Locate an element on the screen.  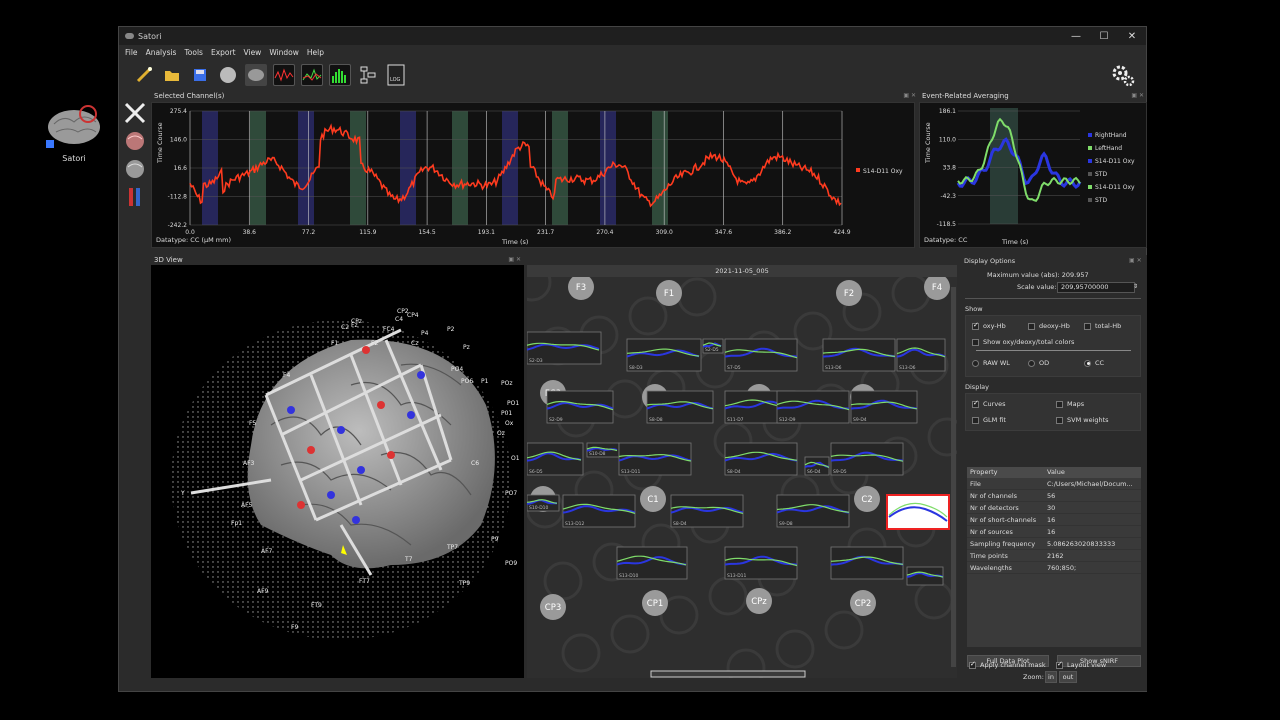
glm-checkbox: GLM fit is located at coordinates (989, 420).